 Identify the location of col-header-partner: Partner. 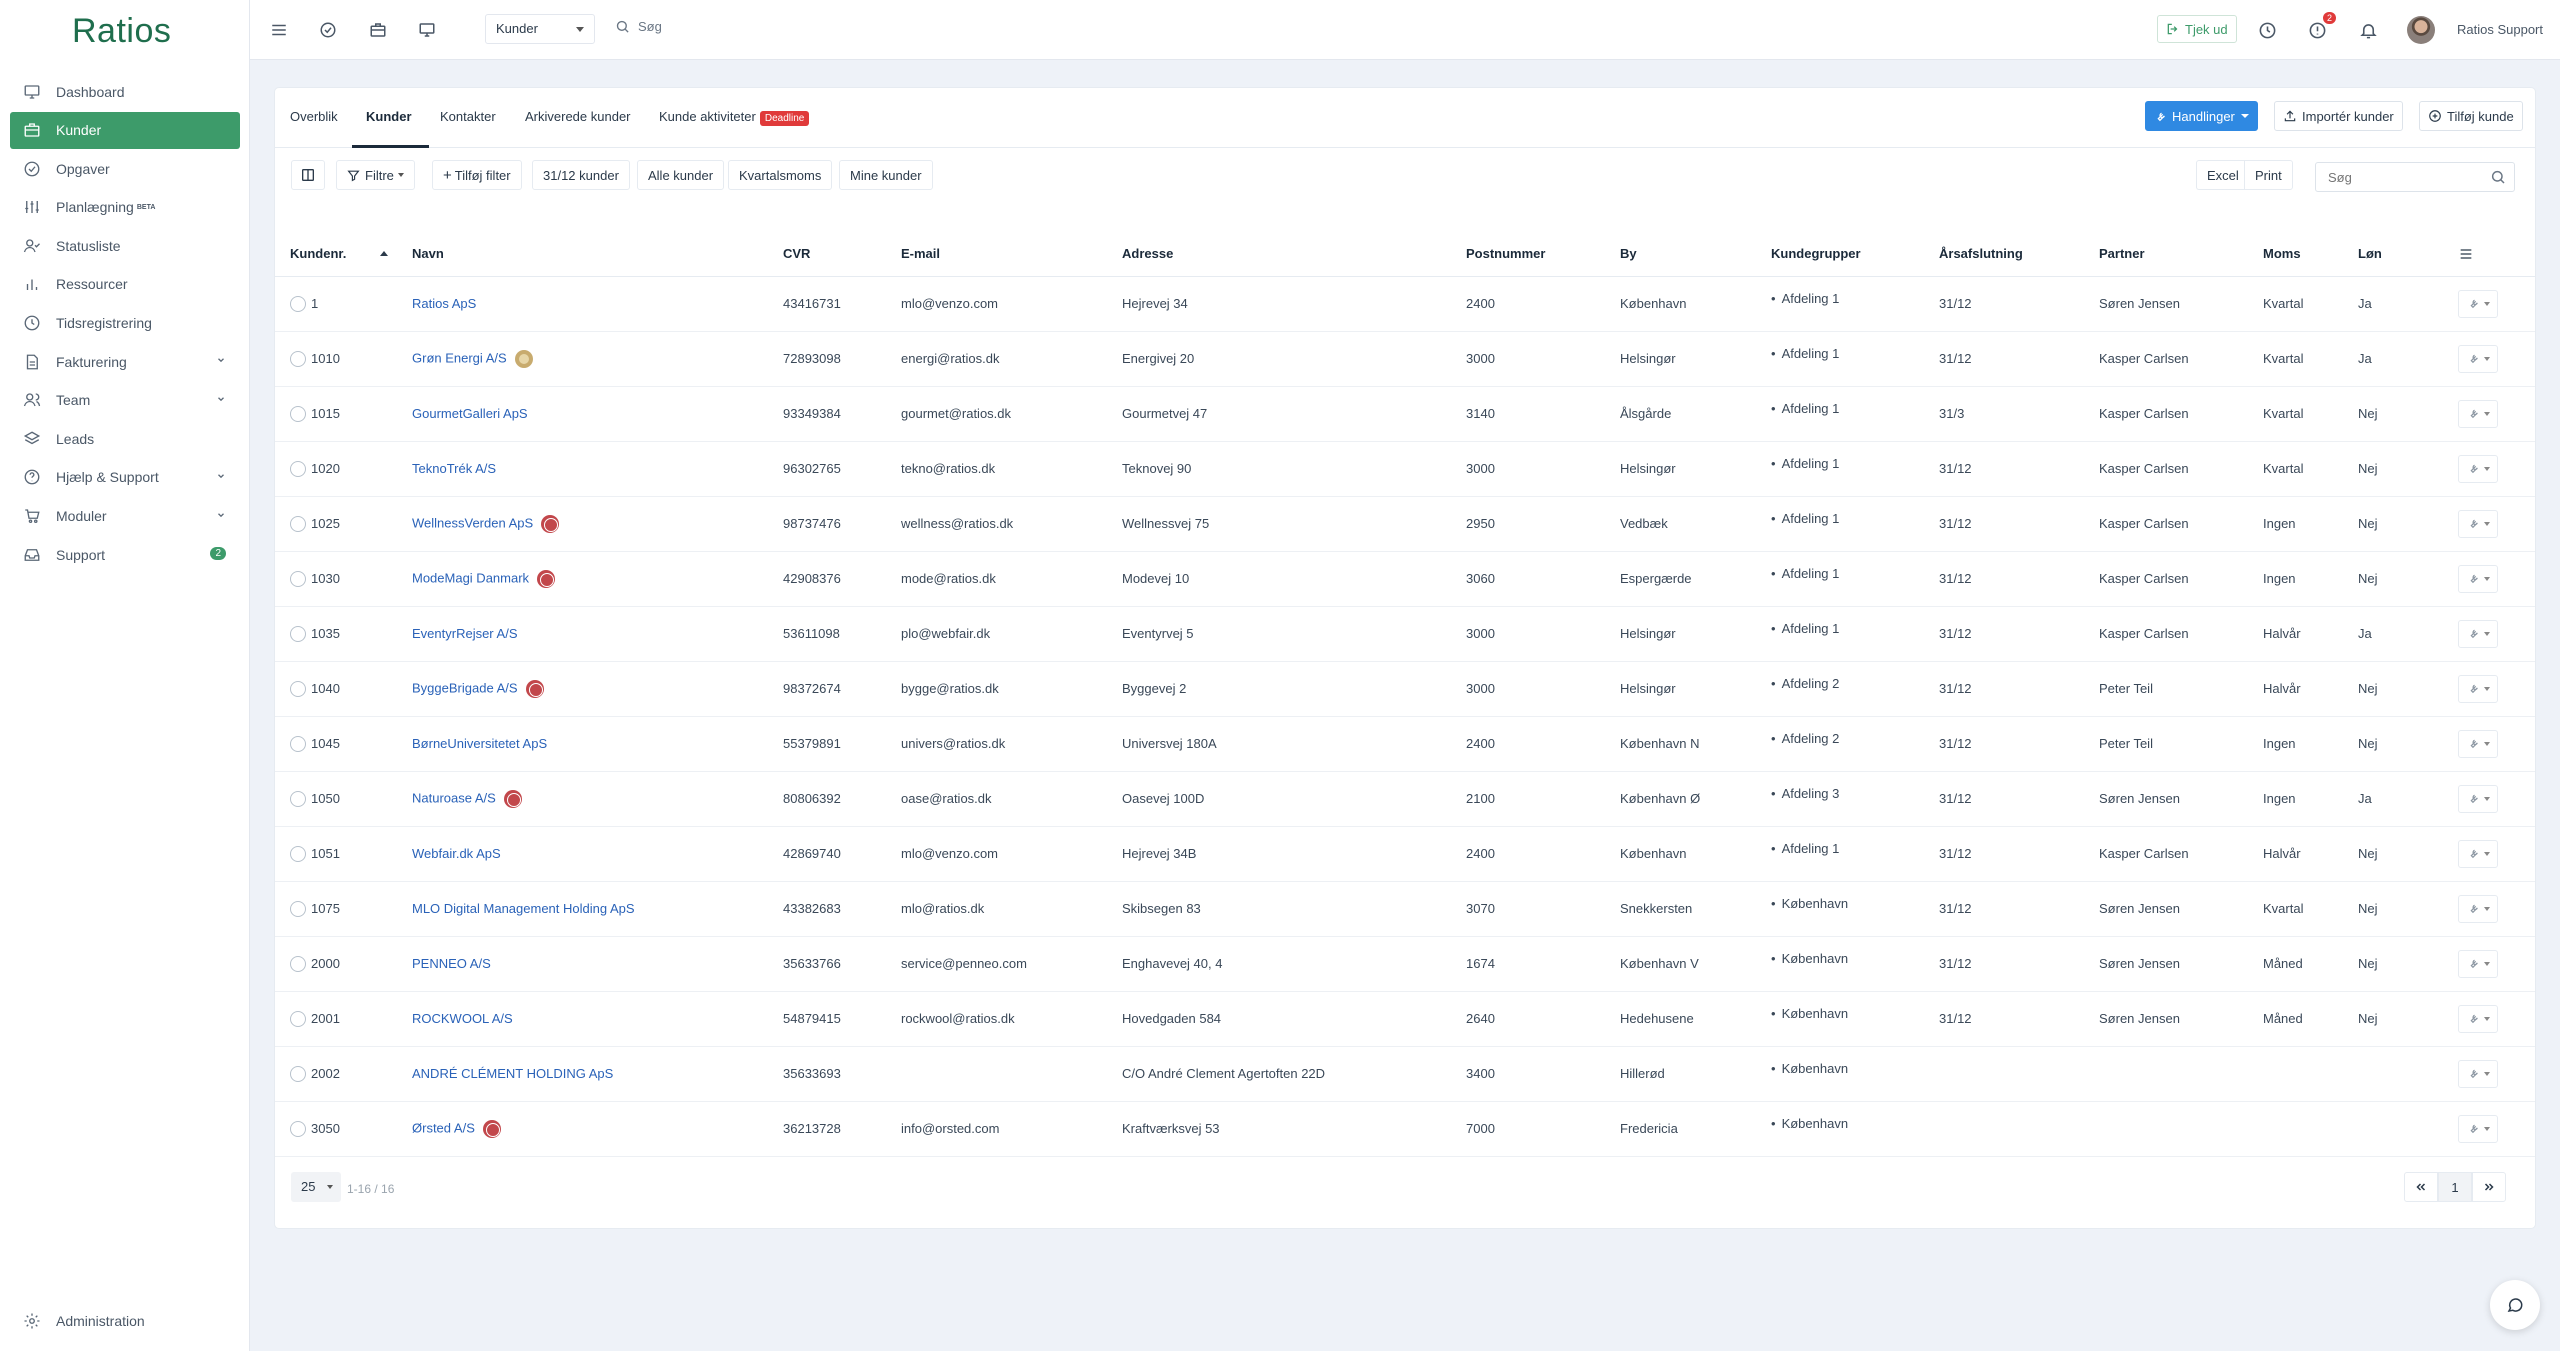
(2181, 254).